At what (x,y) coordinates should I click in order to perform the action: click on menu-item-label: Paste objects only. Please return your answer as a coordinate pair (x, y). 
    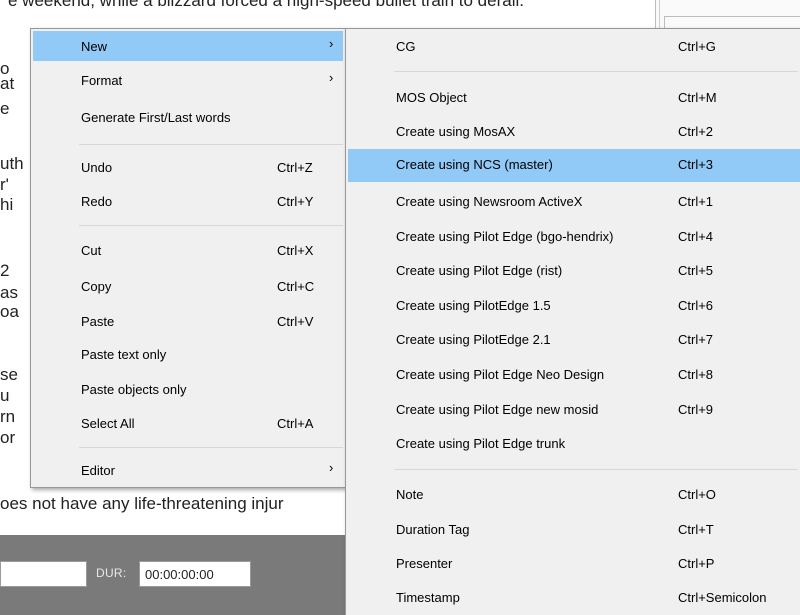
    Looking at the image, I should click on (134, 389).